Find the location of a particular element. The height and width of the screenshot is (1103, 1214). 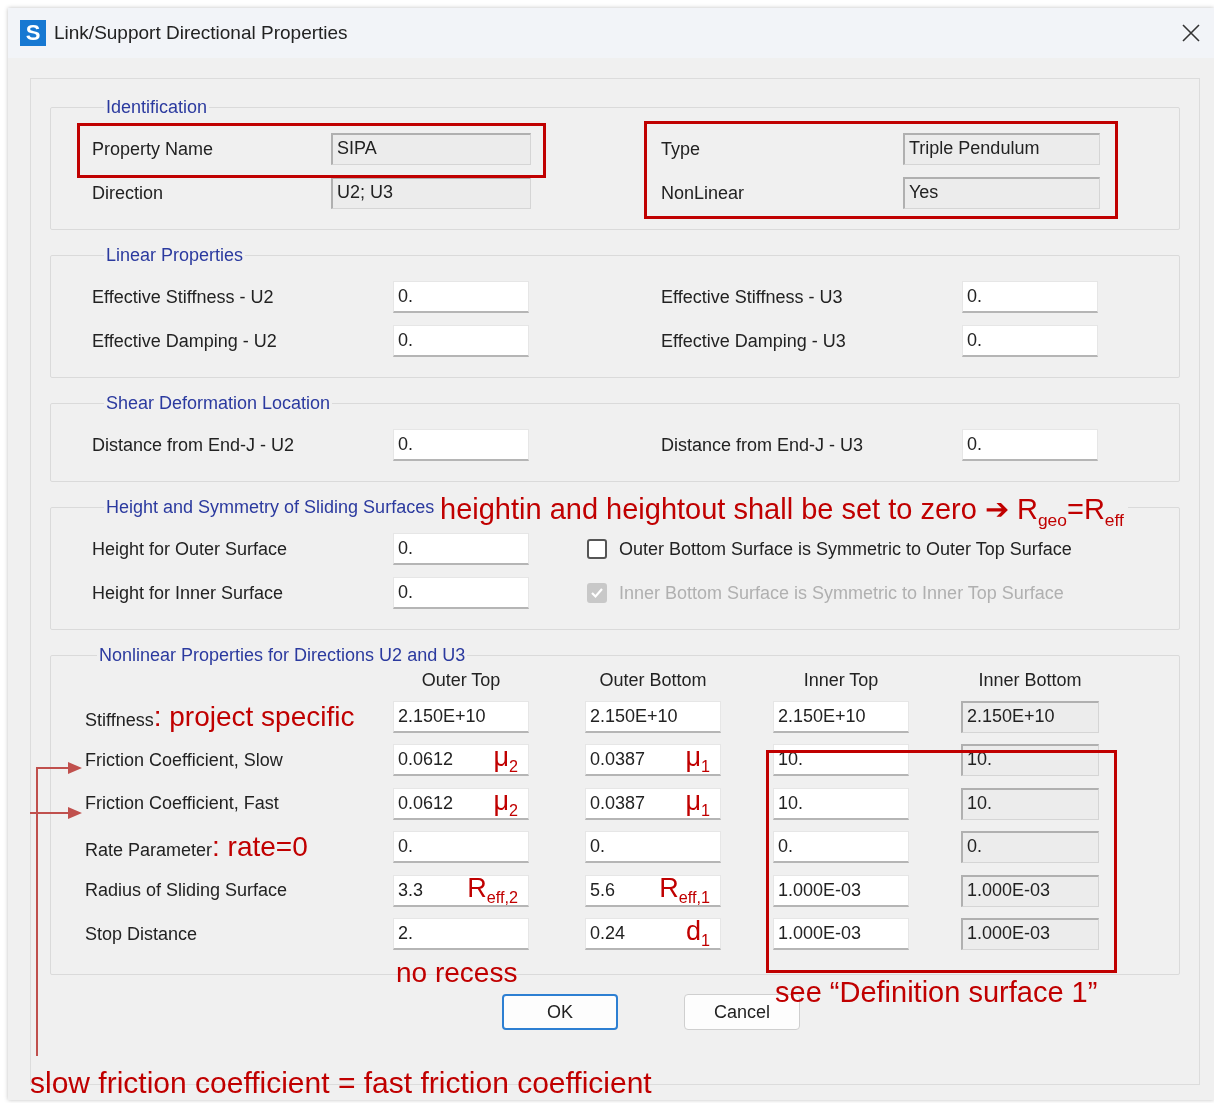

field-label: Effective Stiffness - U2 is located at coordinates (183, 297).